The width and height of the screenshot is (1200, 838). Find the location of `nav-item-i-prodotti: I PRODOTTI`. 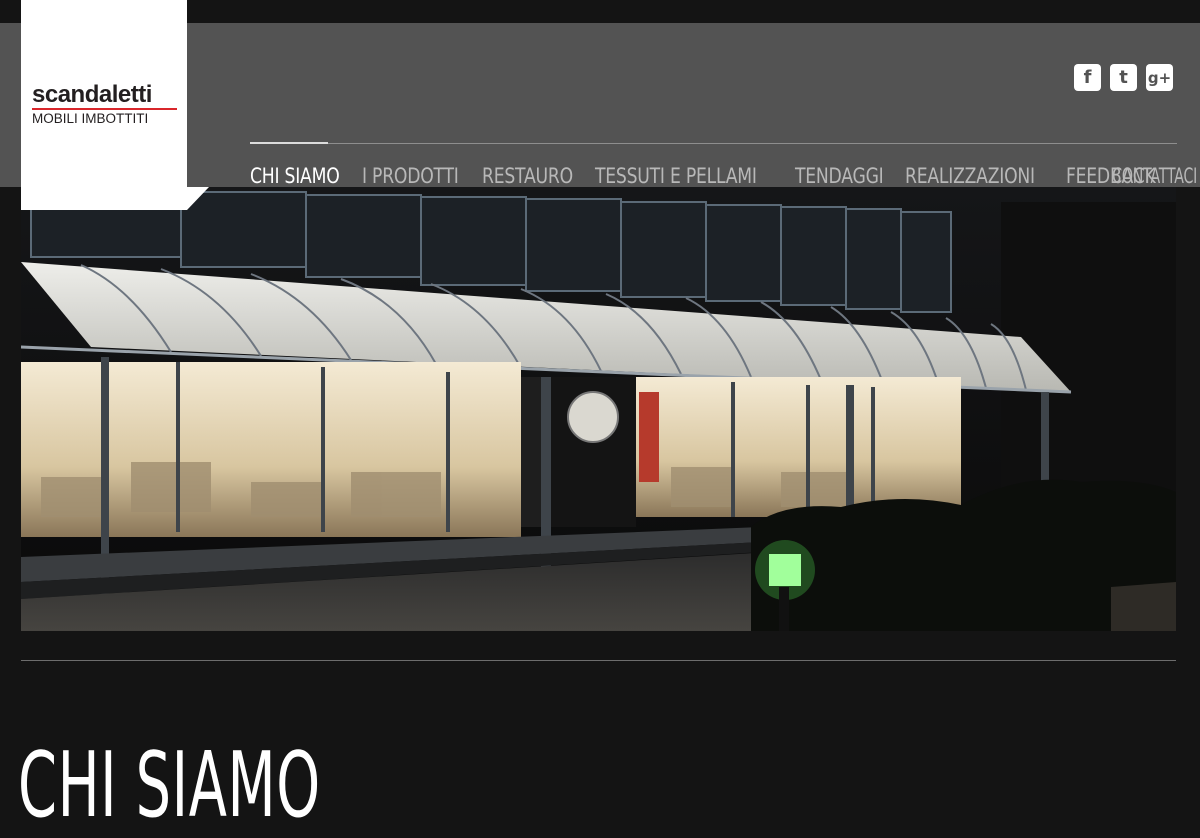

nav-item-i-prodotti: I PRODOTTI is located at coordinates (410, 176).